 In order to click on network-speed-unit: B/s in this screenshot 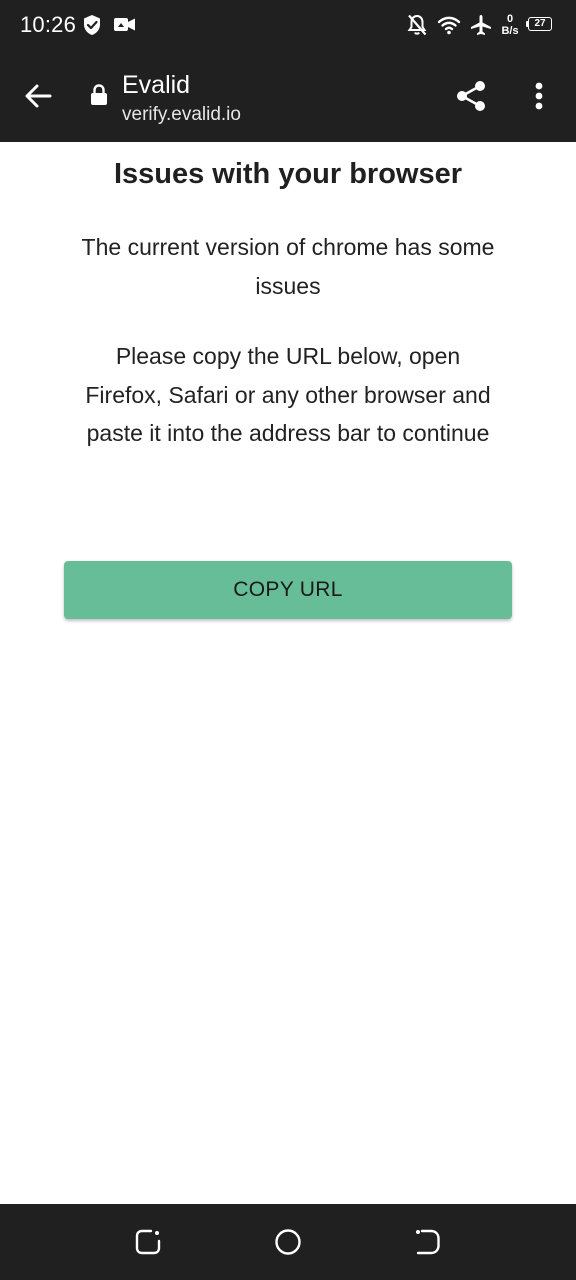, I will do `click(510, 31)`.